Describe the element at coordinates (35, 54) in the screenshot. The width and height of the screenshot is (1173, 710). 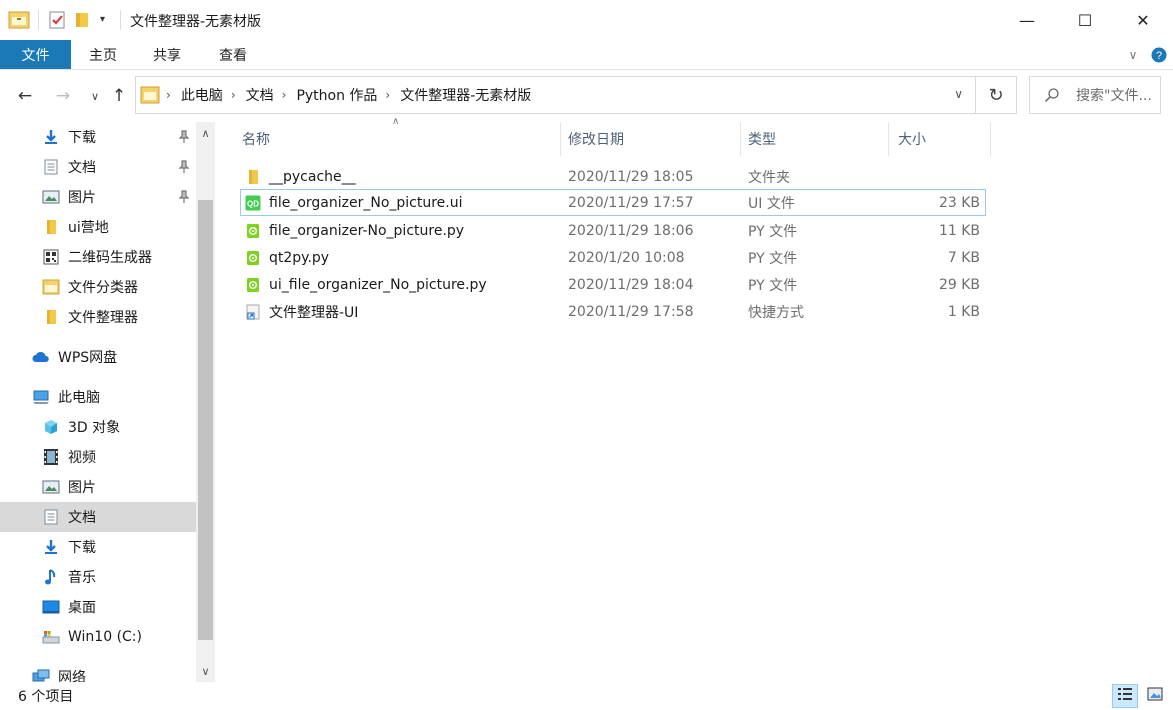
I see `tab-file: 文件` at that location.